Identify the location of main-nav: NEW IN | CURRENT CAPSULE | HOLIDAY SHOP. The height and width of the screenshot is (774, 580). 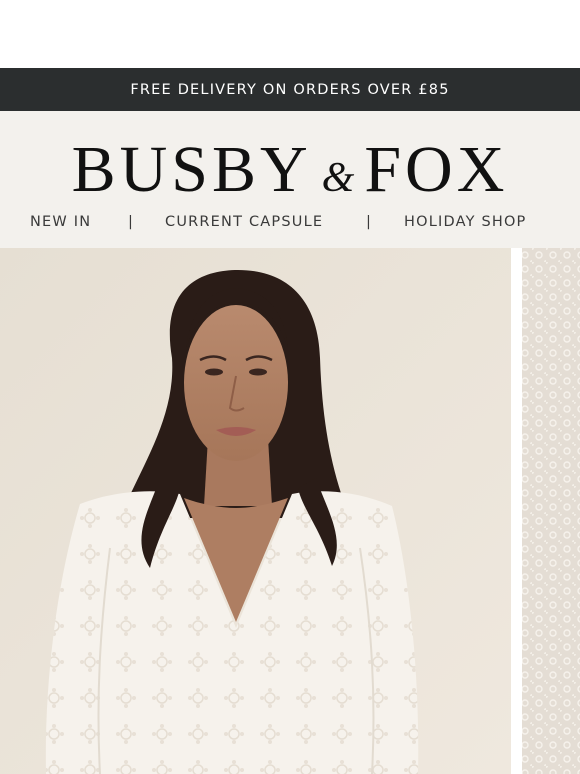
(290, 225).